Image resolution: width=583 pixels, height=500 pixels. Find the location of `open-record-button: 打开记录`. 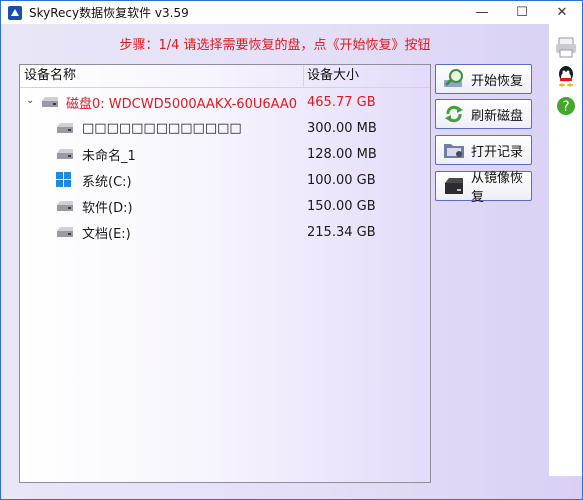

open-record-button: 打开记录 is located at coordinates (483, 150).